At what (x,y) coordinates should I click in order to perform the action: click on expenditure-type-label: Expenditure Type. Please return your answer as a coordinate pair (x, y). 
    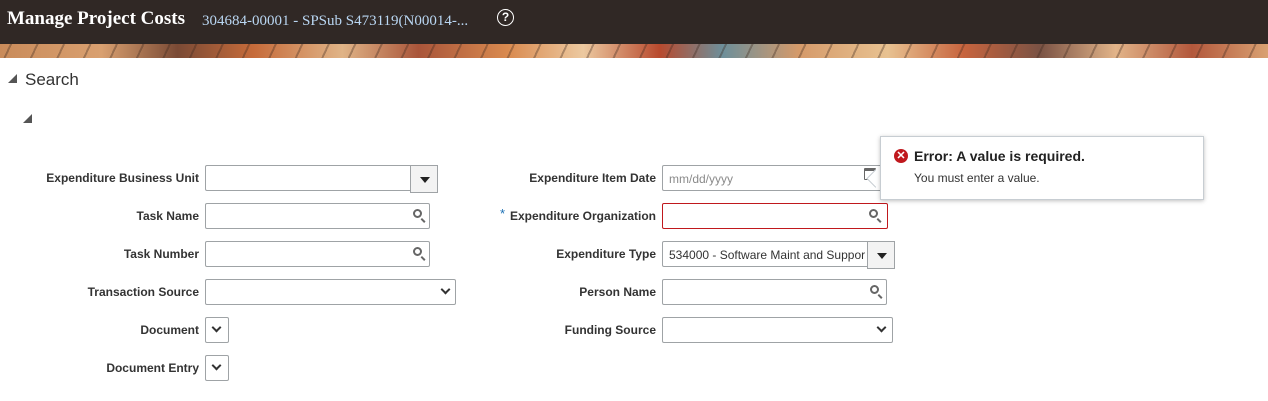
    Looking at the image, I should click on (606, 254).